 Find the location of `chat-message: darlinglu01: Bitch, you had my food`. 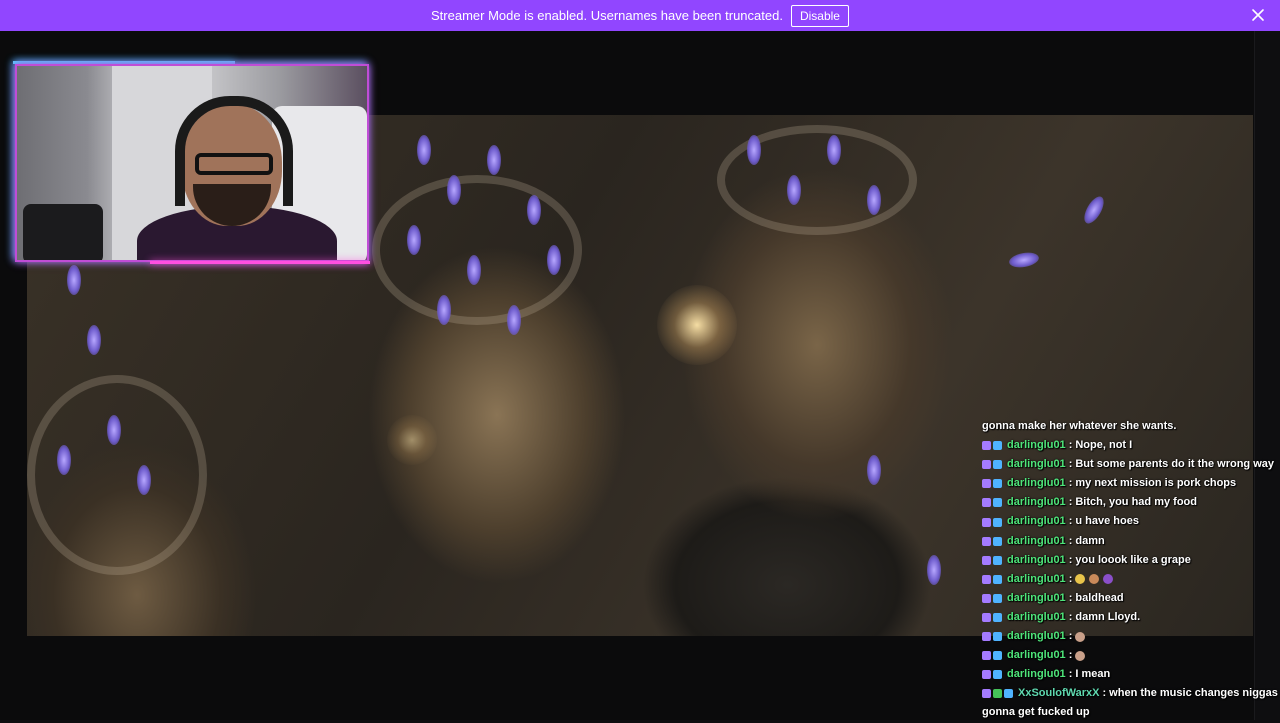

chat-message: darlinglu01: Bitch, you had my food is located at coordinates (1130, 502).